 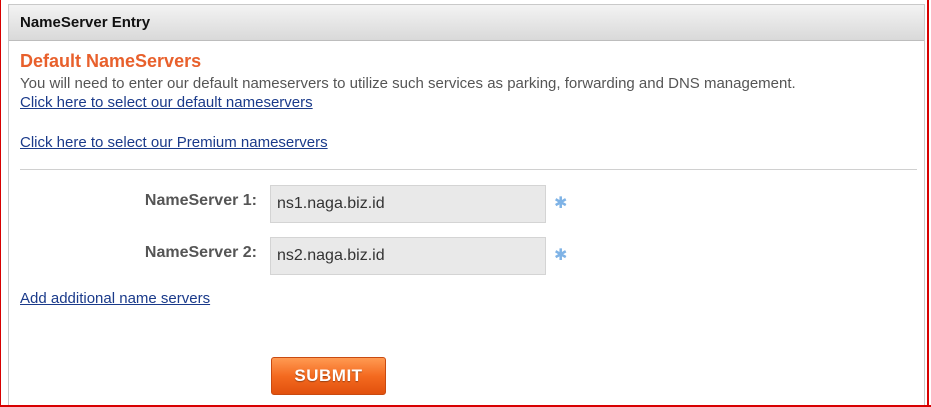 I want to click on panel-header: NameServer Entry, so click(x=466, y=23).